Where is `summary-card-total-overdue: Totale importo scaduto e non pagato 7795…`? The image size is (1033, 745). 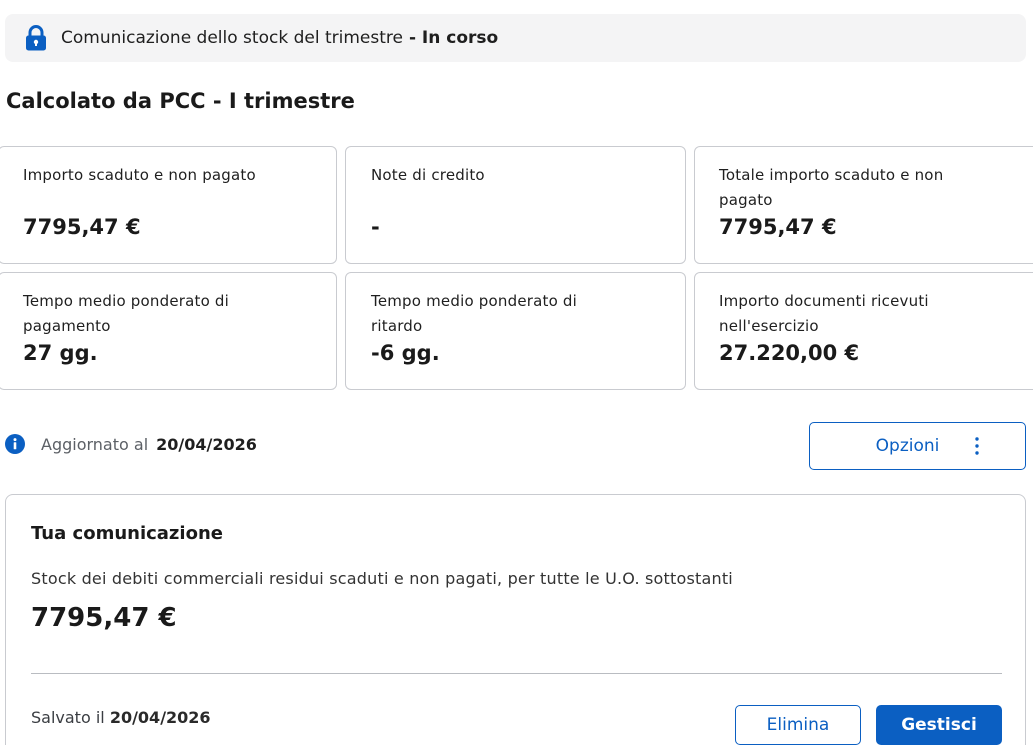
summary-card-total-overdue: Totale importo scaduto e non pagato 7795… is located at coordinates (863, 205).